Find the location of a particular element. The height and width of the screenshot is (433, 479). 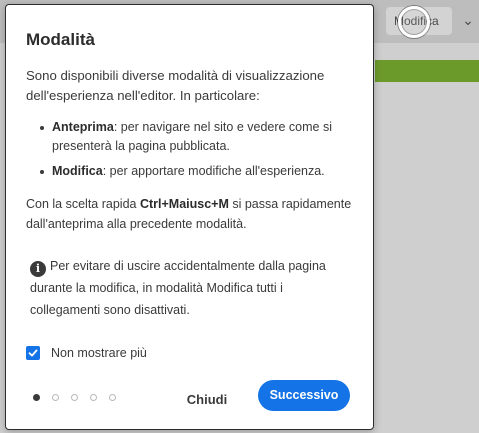

dont-show-again-option: Non mostrare più is located at coordinates (86, 353).